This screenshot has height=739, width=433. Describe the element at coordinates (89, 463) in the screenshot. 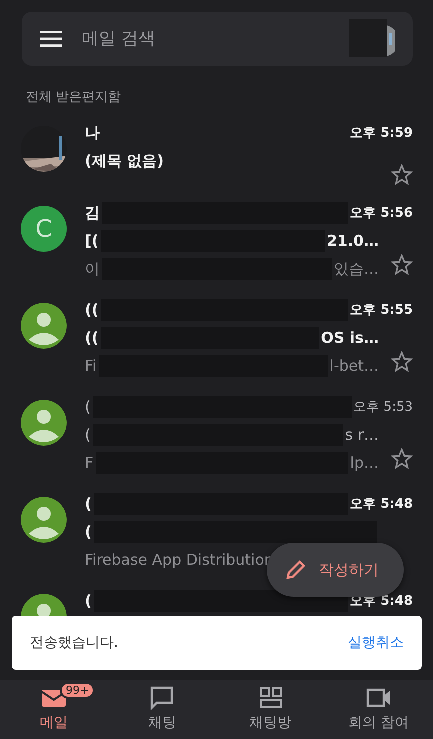

I see `email-preview: F` at that location.